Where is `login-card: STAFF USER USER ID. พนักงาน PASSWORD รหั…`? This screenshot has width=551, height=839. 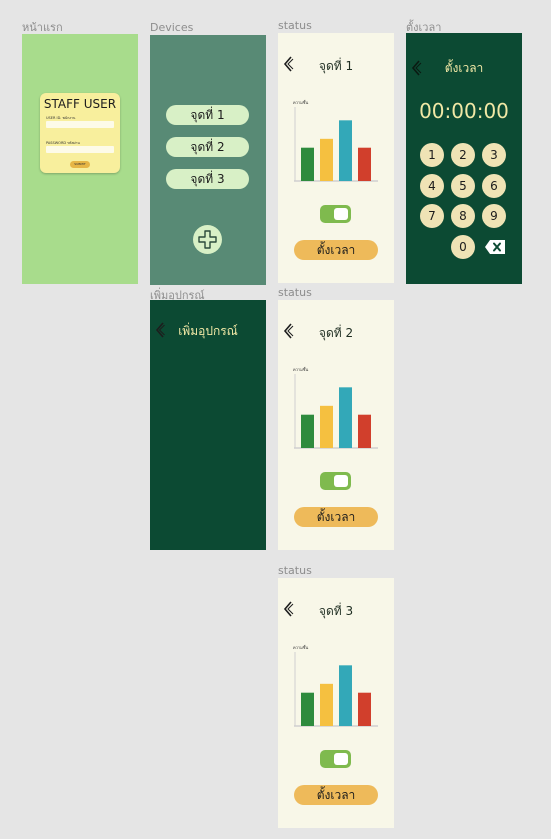
login-card: STAFF USER USER ID. พนักงาน PASSWORD รหั… is located at coordinates (80, 133).